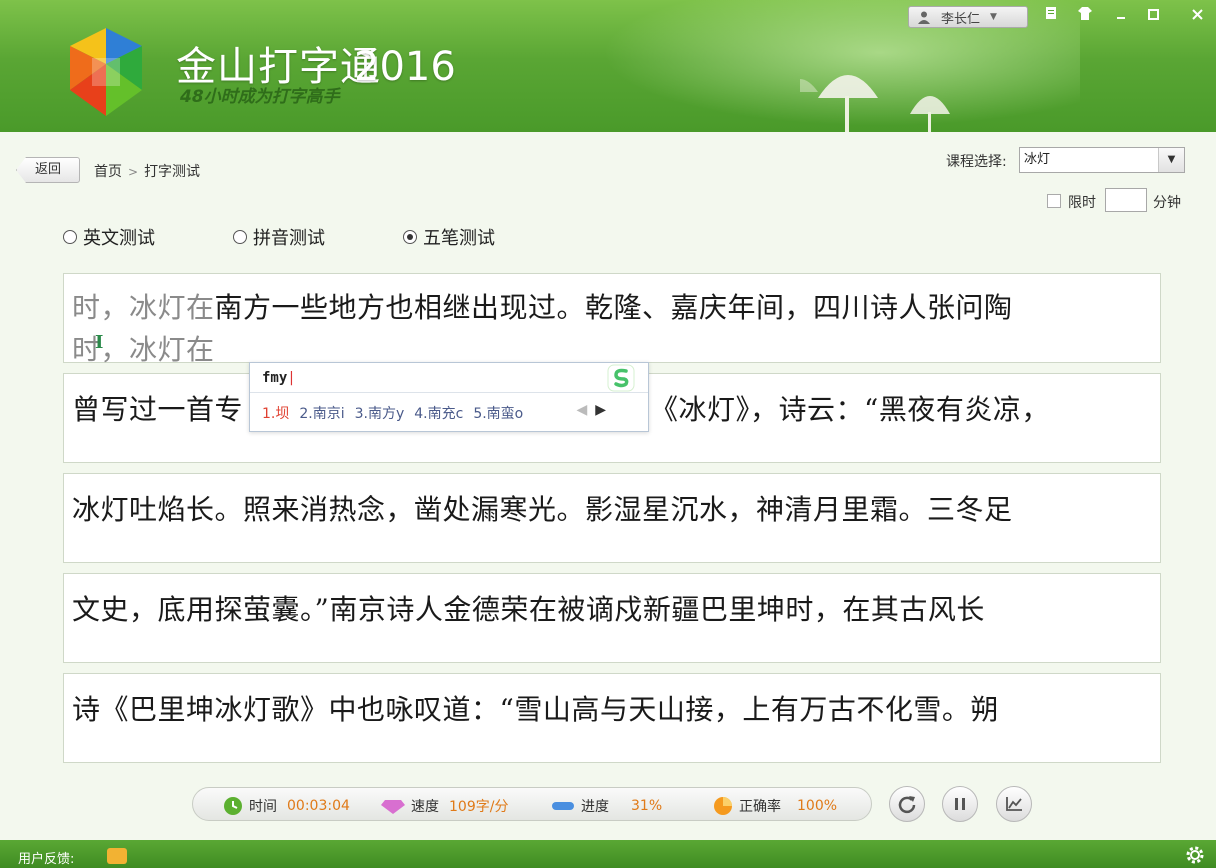 The height and width of the screenshot is (868, 1216). I want to click on line-chart-icon, so click(1014, 804).